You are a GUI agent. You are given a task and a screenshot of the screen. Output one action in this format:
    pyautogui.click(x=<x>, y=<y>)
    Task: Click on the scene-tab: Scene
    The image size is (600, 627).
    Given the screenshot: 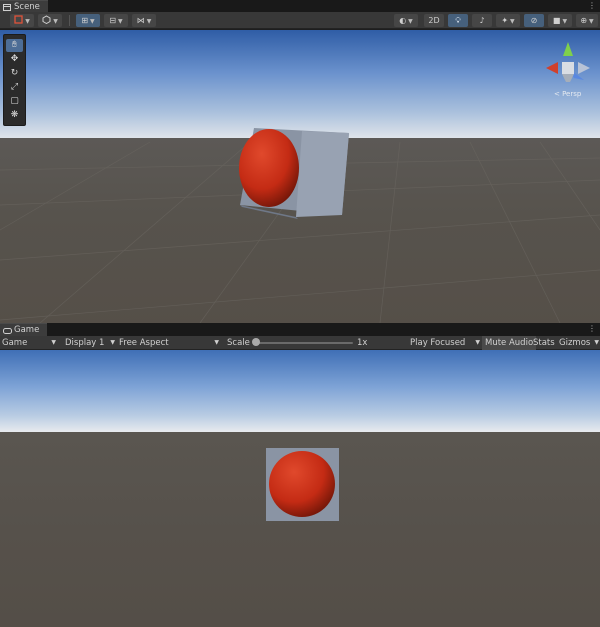 What is the action you would take?
    pyautogui.click(x=24, y=6)
    